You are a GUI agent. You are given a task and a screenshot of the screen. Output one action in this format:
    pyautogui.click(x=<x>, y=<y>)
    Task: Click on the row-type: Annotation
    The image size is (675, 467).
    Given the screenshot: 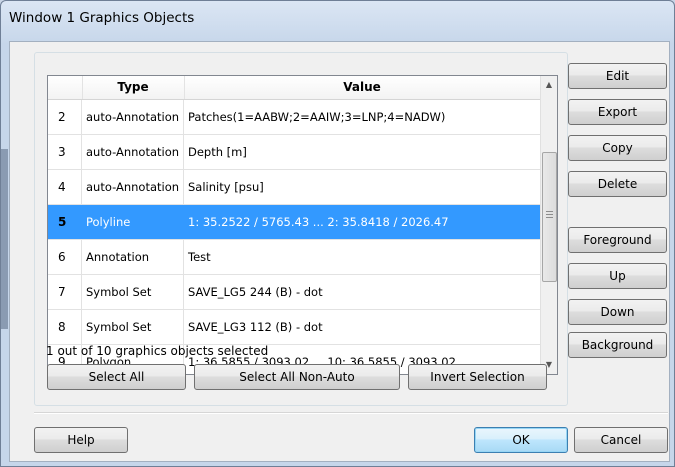 What is the action you would take?
    pyautogui.click(x=133, y=257)
    